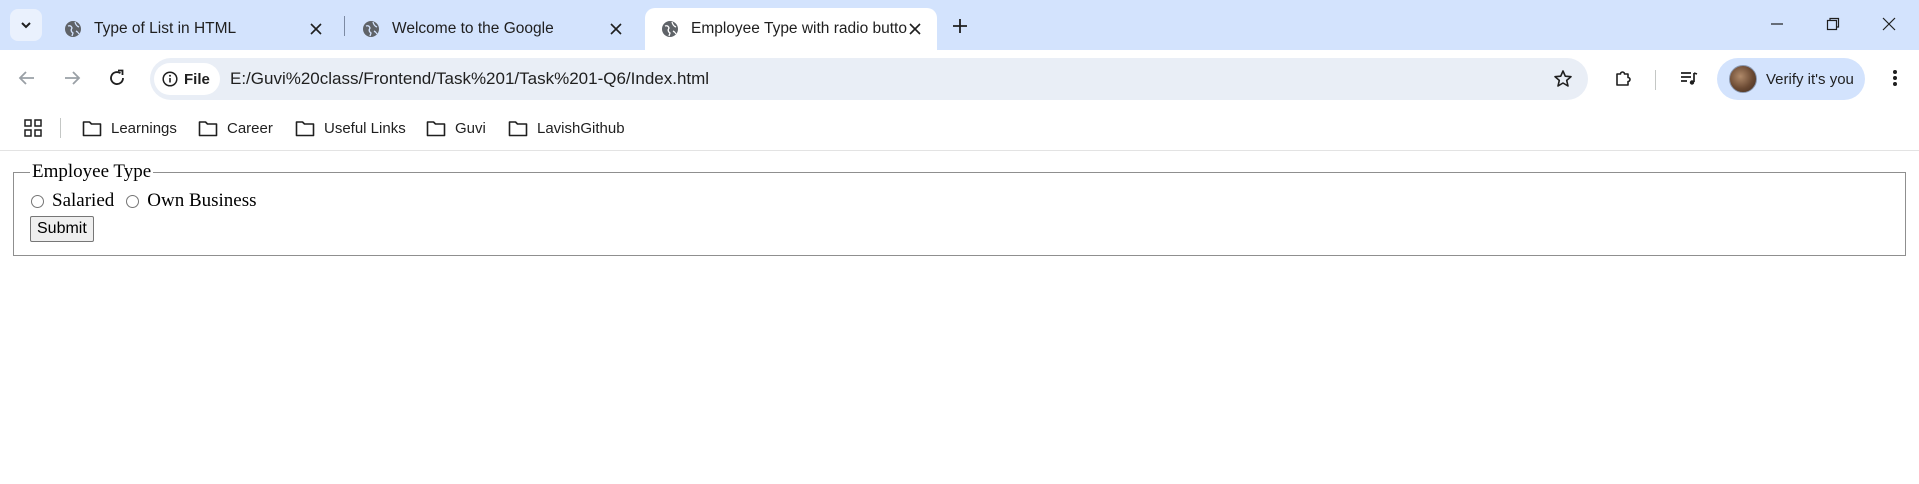  Describe the element at coordinates (1563, 79) in the screenshot. I see `bookmark-star-icon` at that location.